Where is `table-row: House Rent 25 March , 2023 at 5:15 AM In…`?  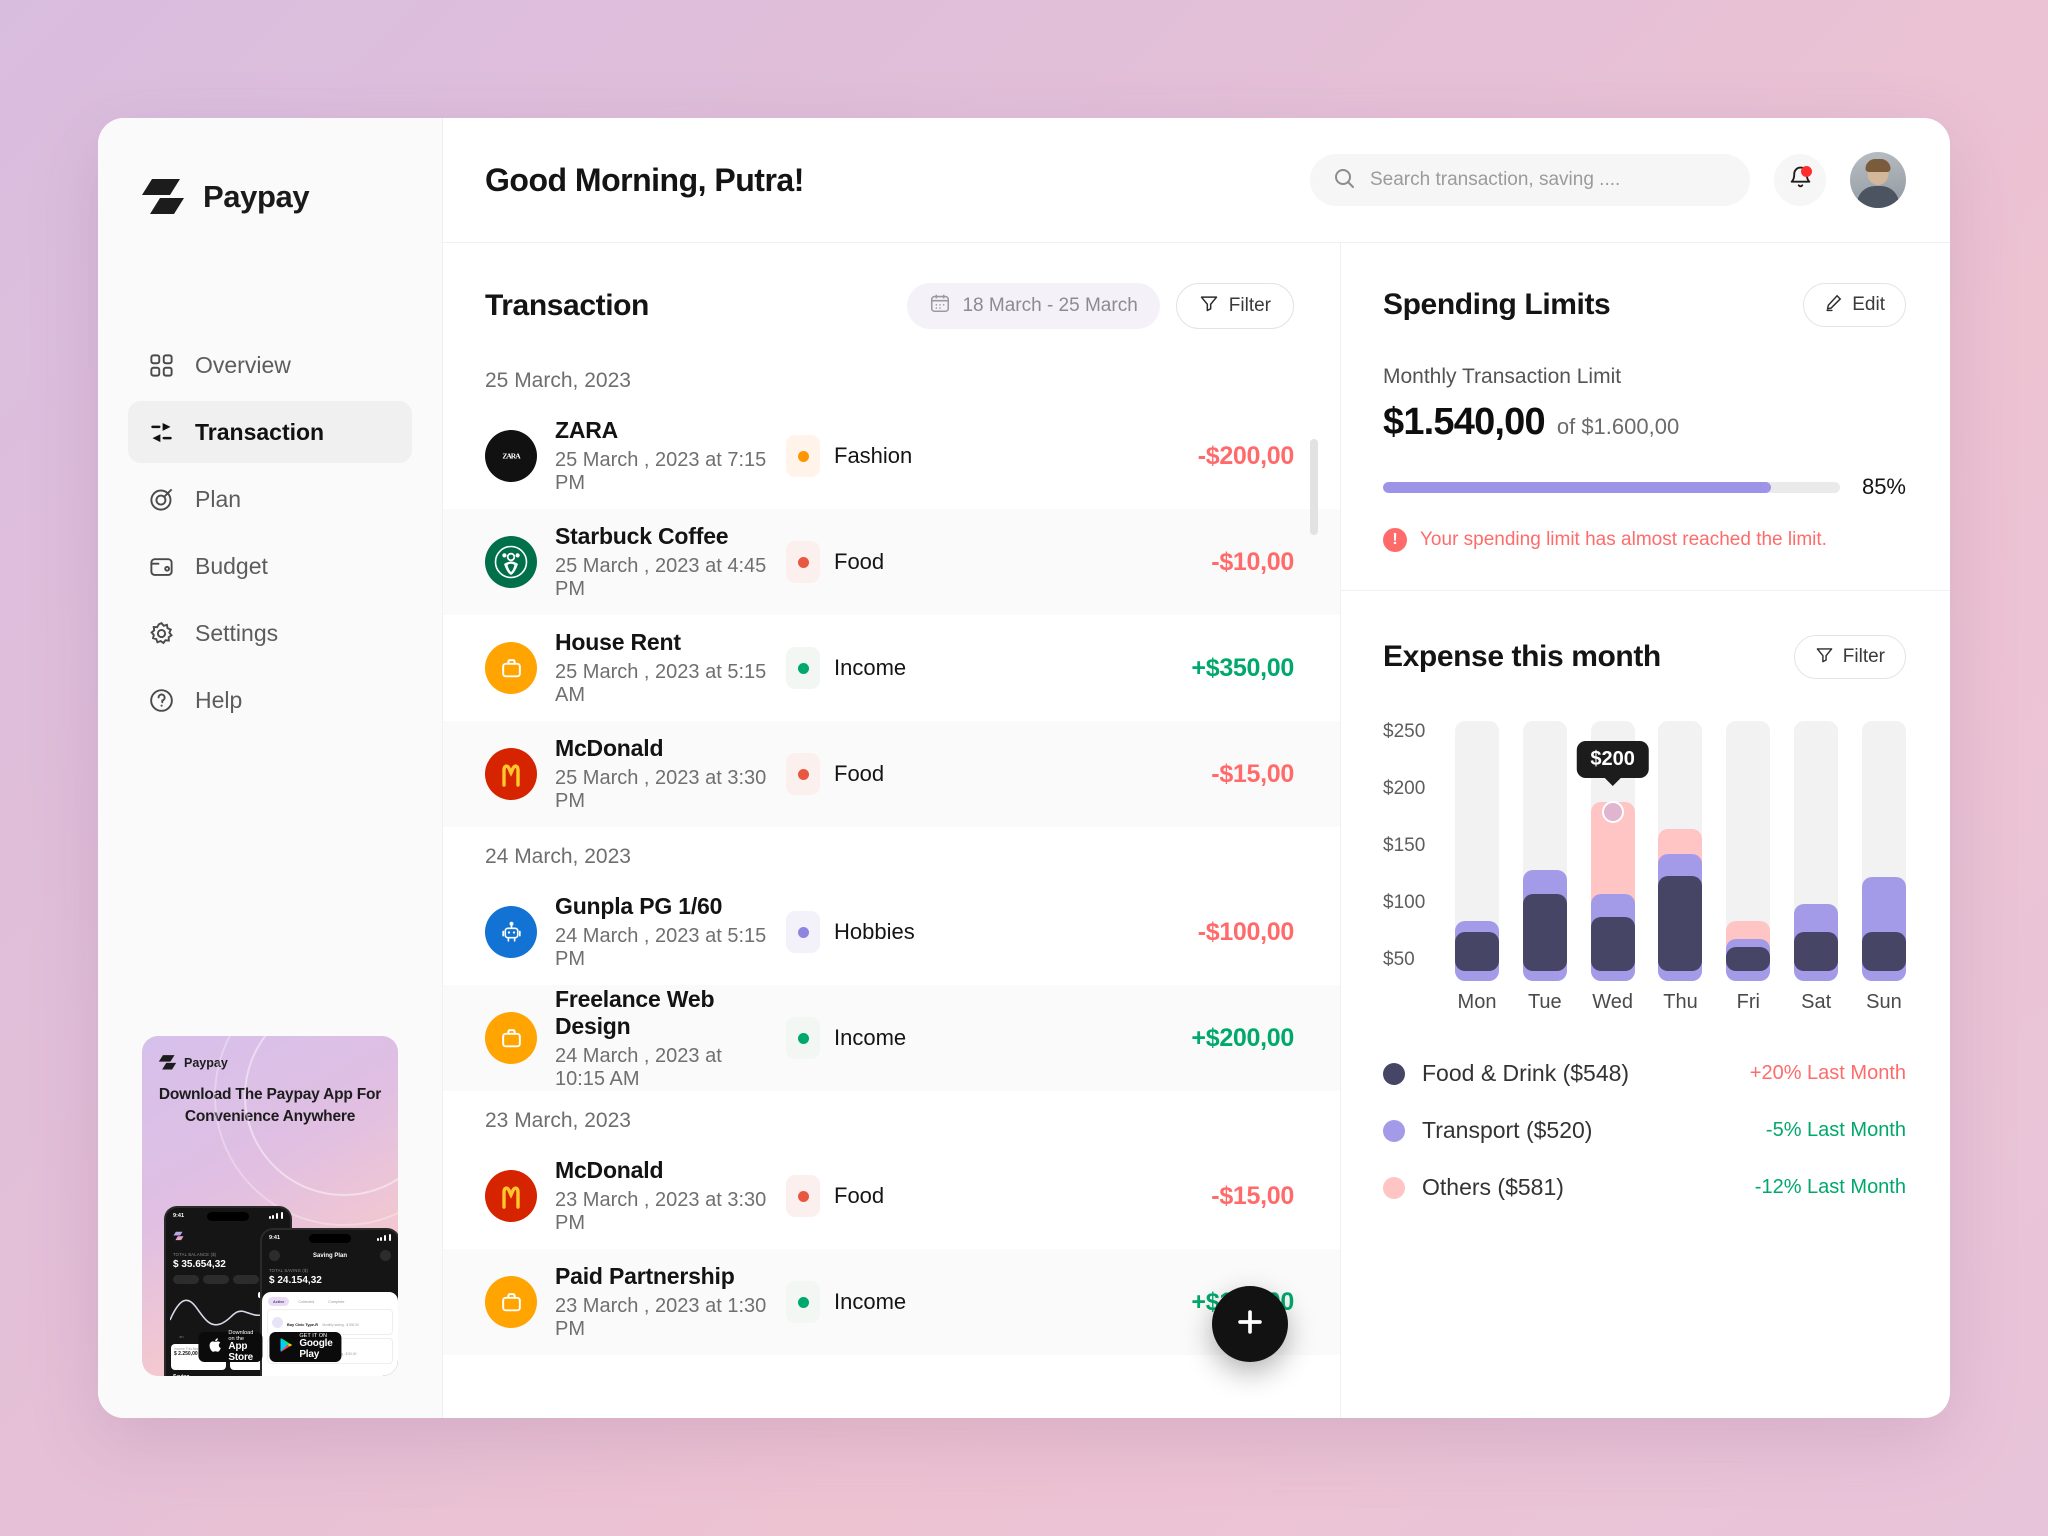
table-row: House Rent 25 March , 2023 at 5:15 AM In… is located at coordinates (891, 668).